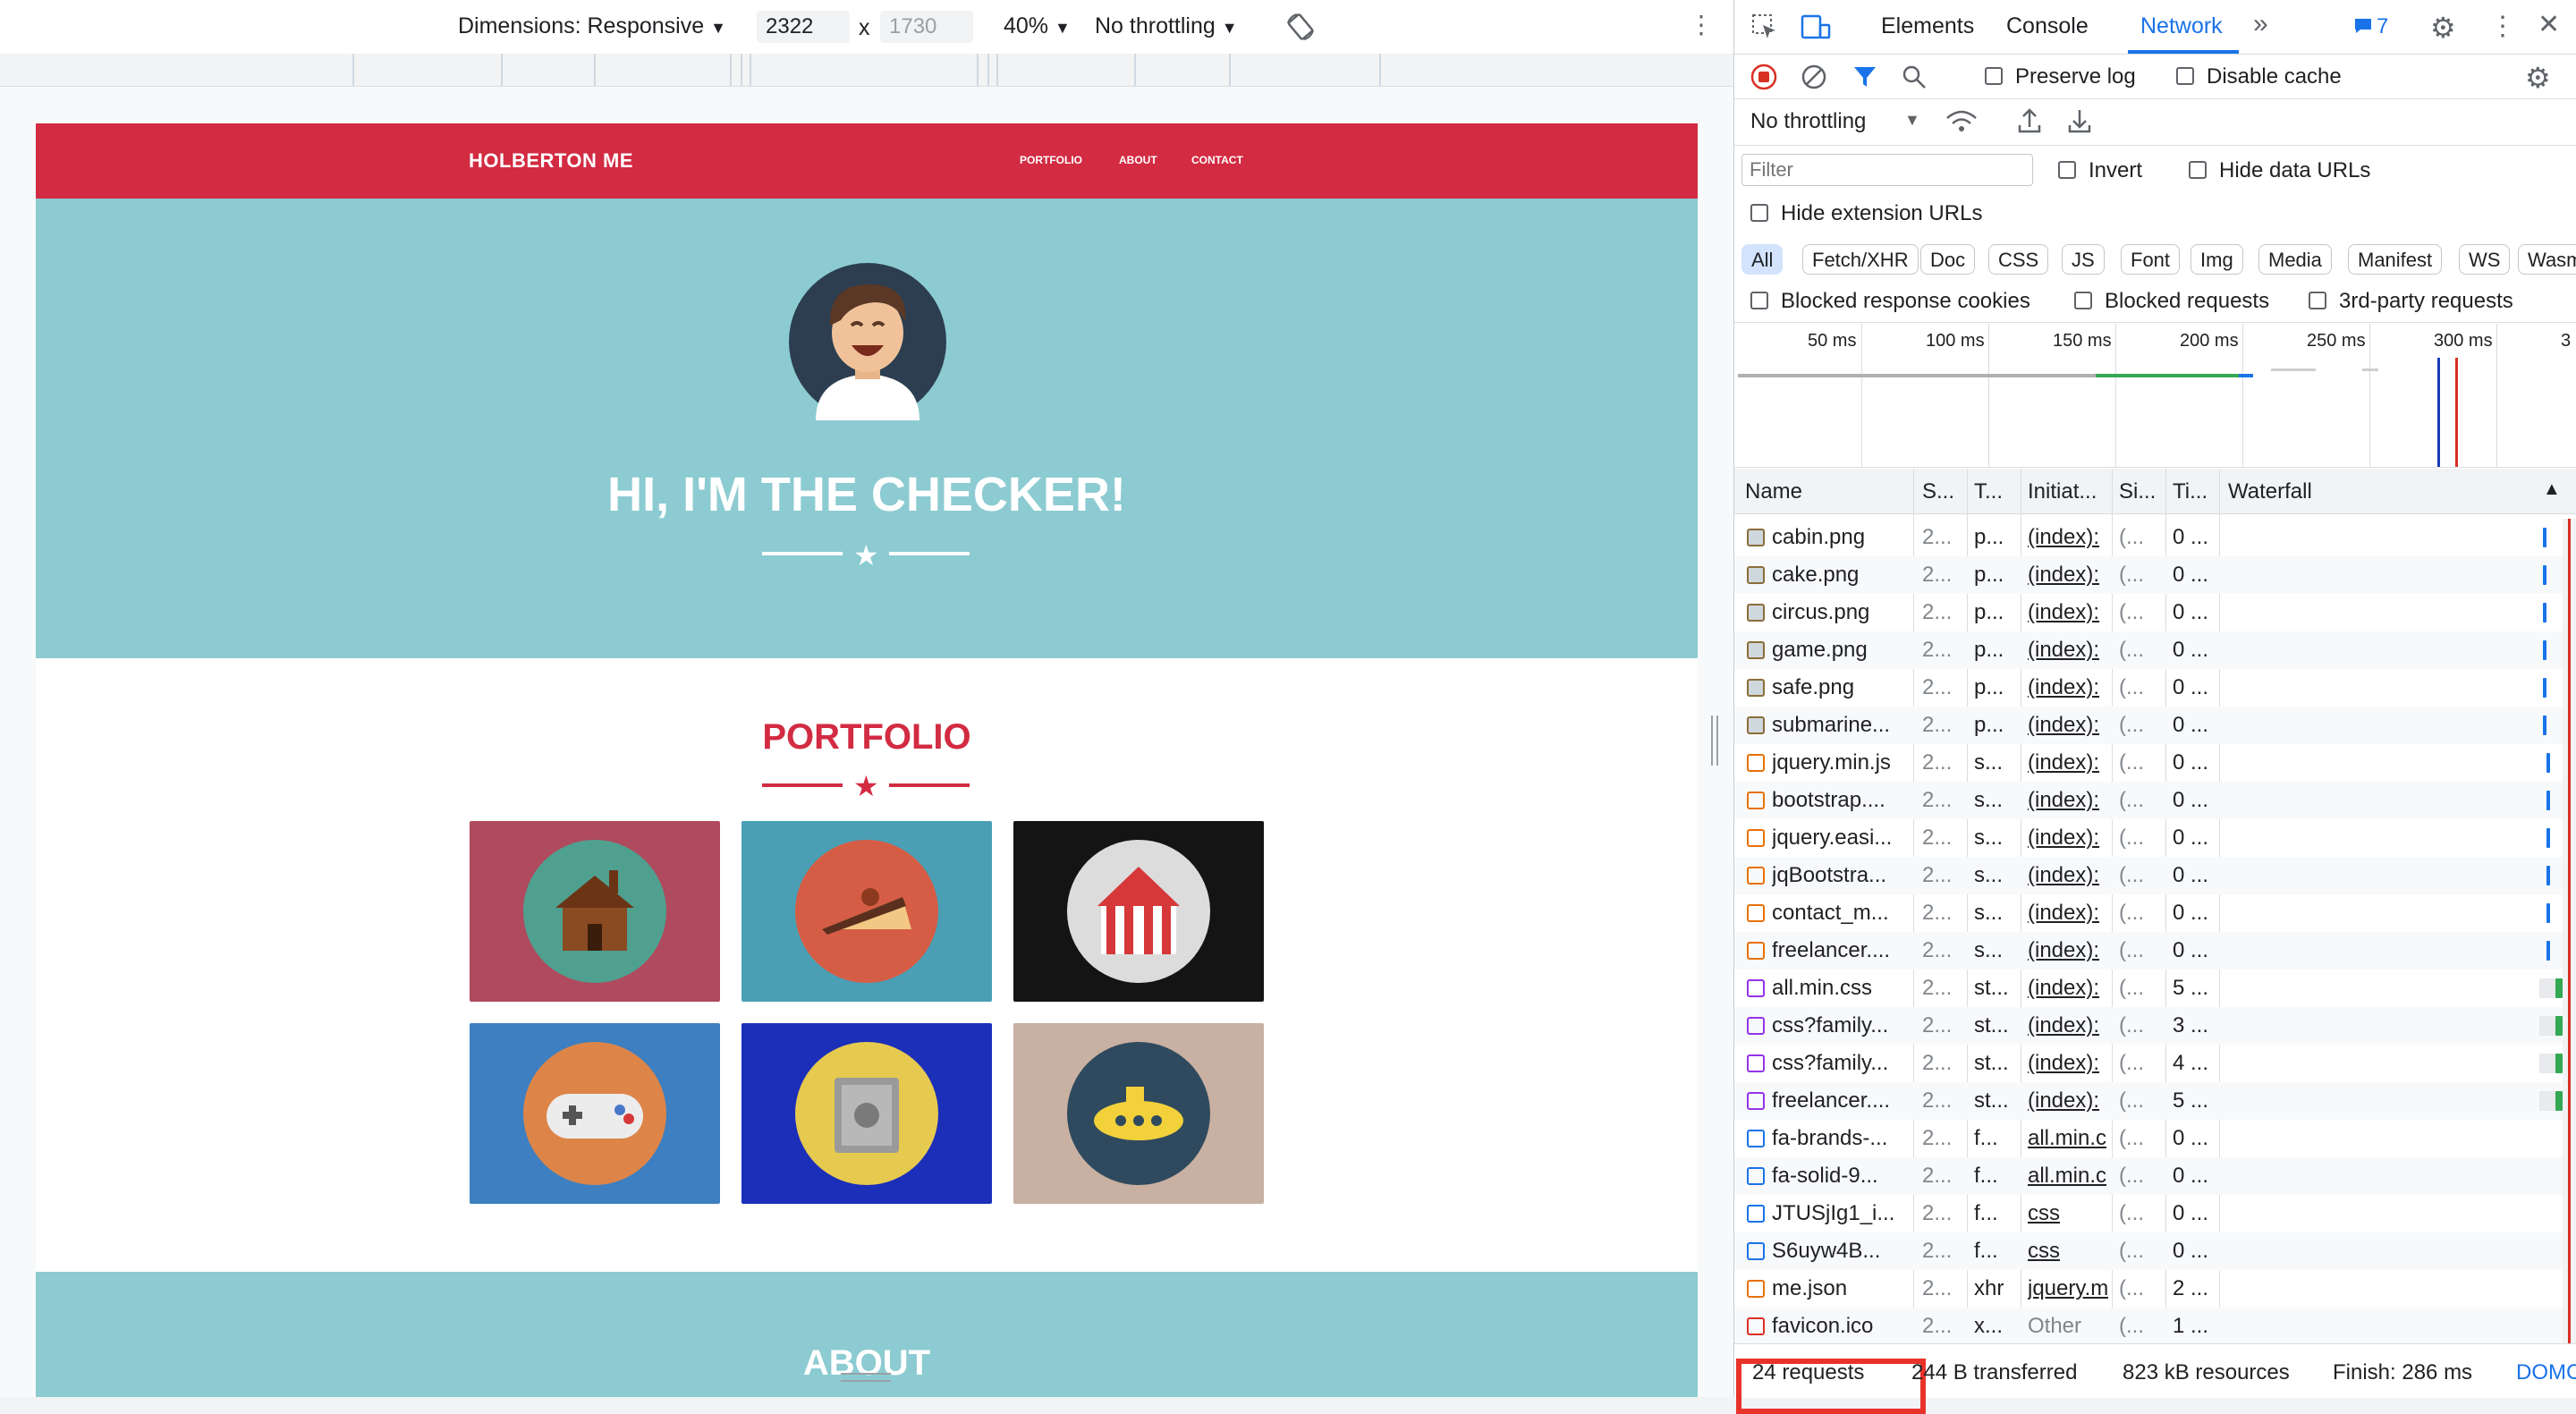  What do you see at coordinates (2068, 1288) in the screenshot?
I see `request-initiator: jquery.m` at bounding box center [2068, 1288].